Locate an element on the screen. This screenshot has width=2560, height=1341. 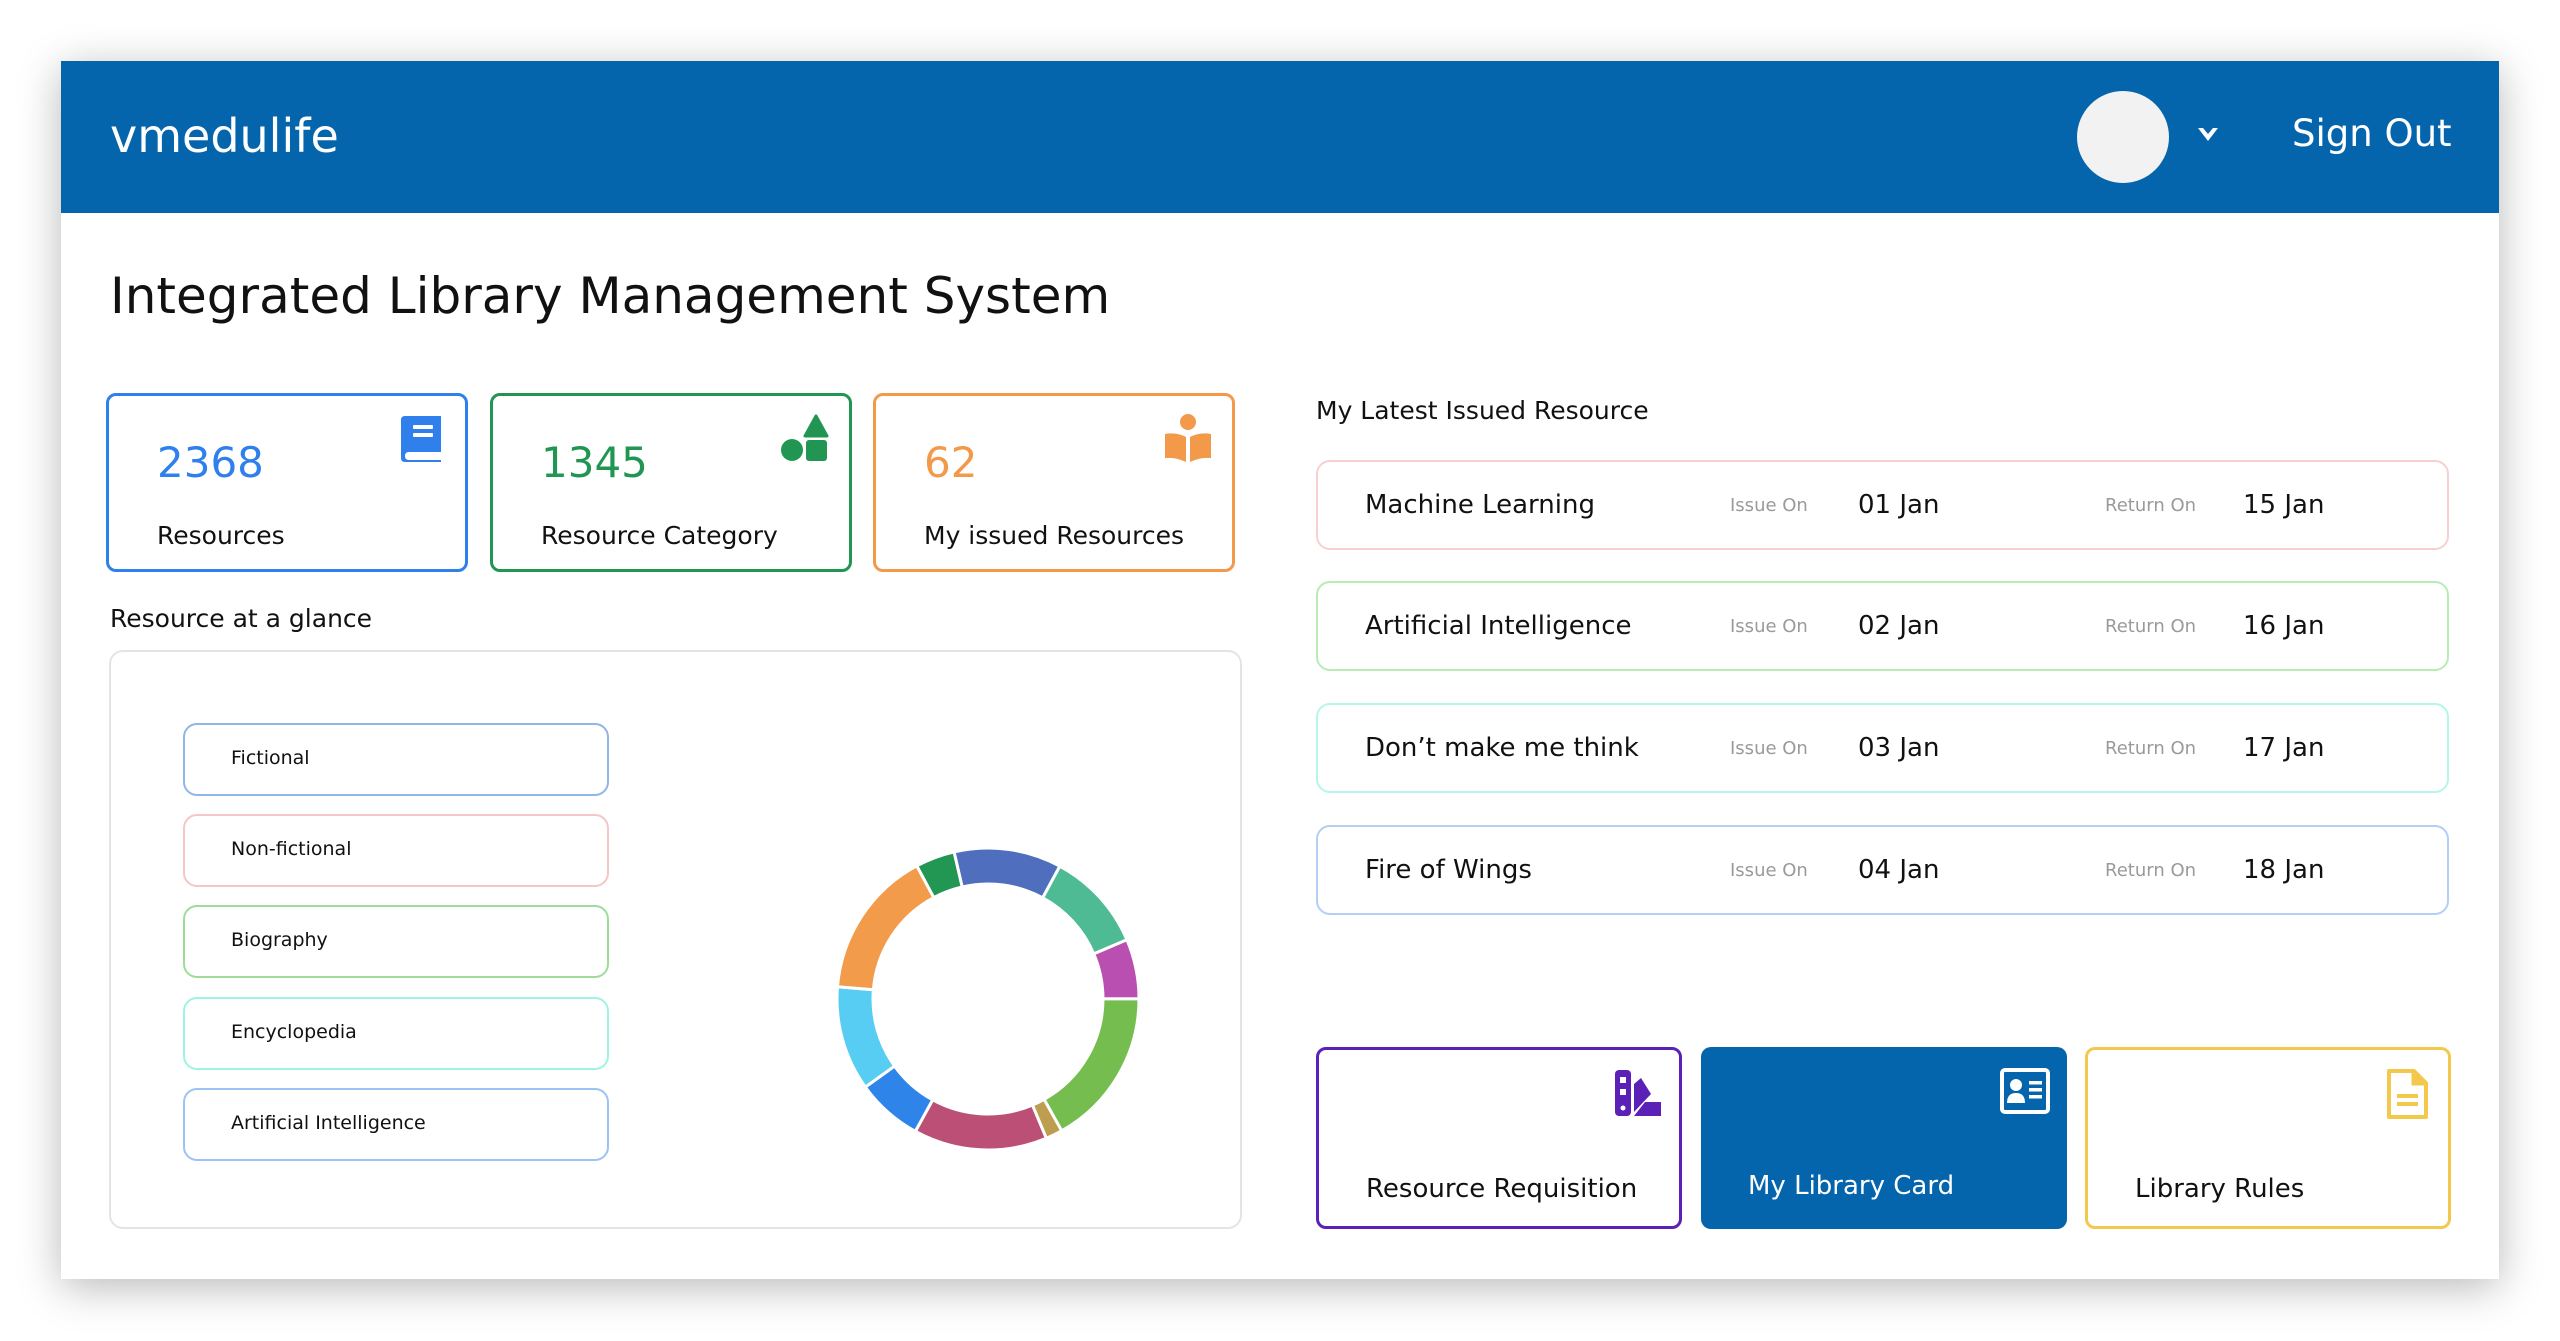
stat-label: My issued Resources is located at coordinates (1054, 535).